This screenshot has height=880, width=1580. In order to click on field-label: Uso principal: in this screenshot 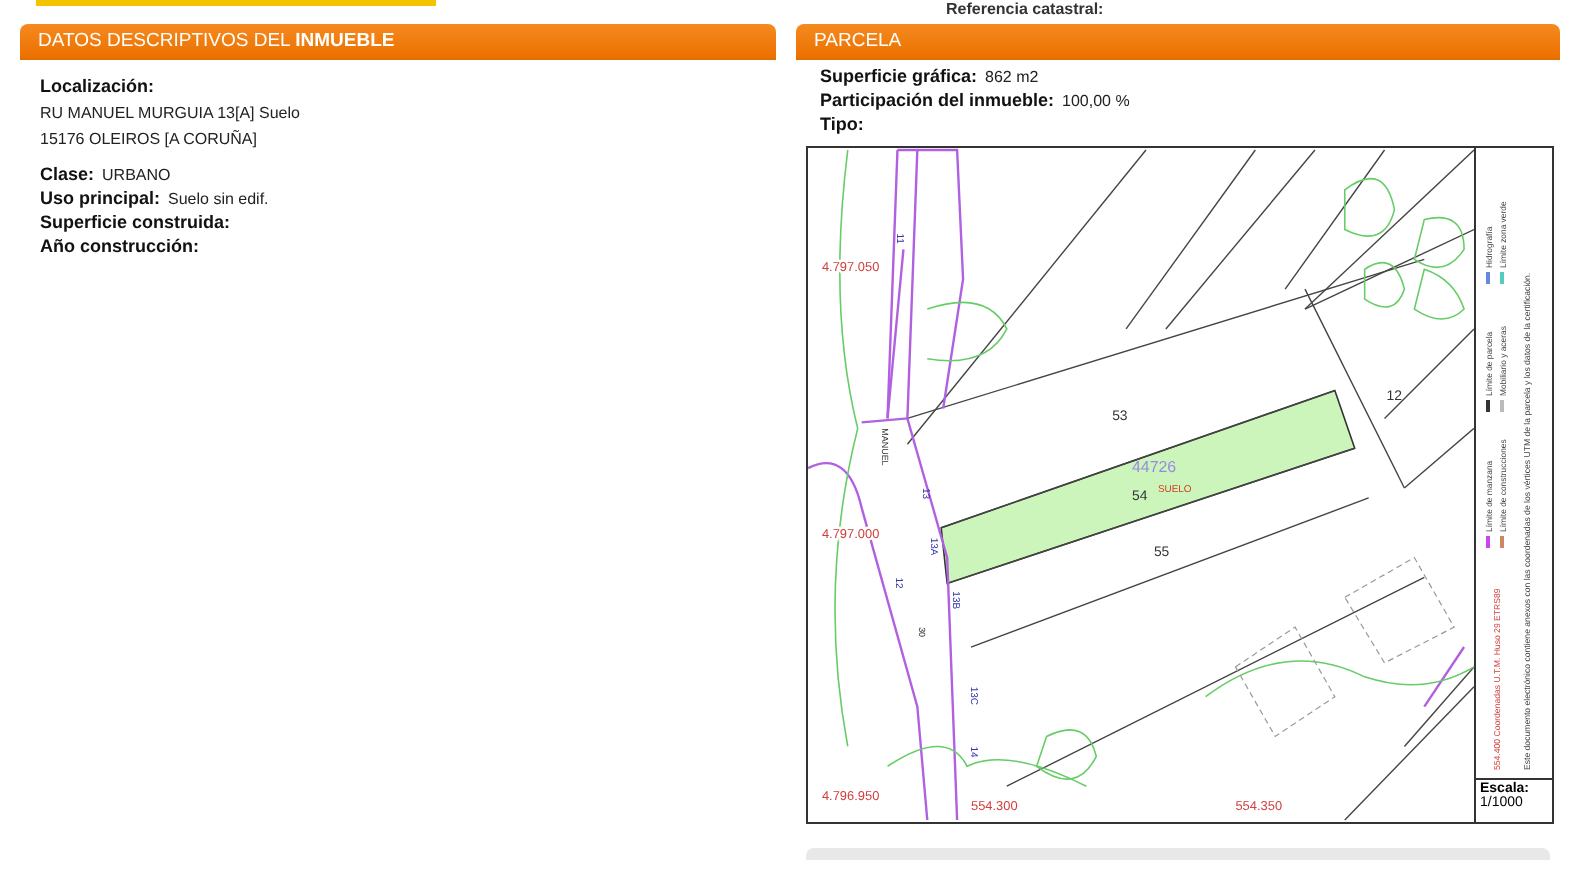, I will do `click(100, 198)`.